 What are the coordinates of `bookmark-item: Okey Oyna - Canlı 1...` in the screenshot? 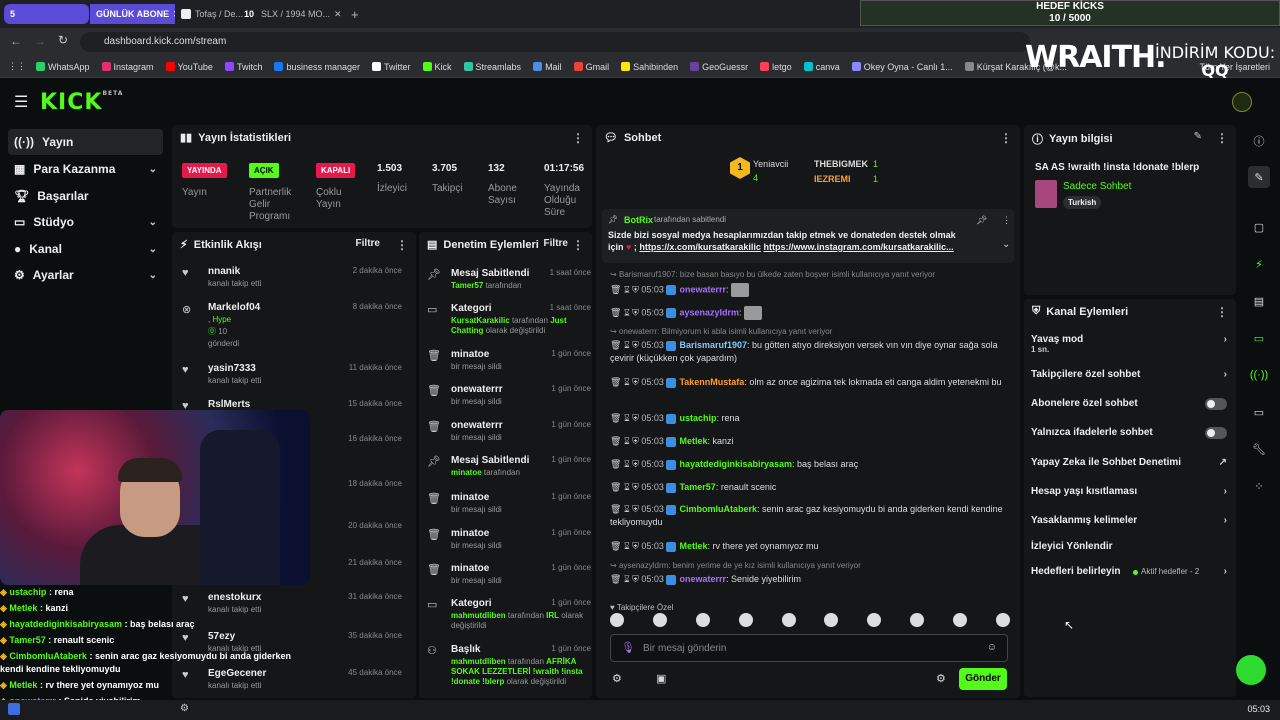 It's located at (902, 67).